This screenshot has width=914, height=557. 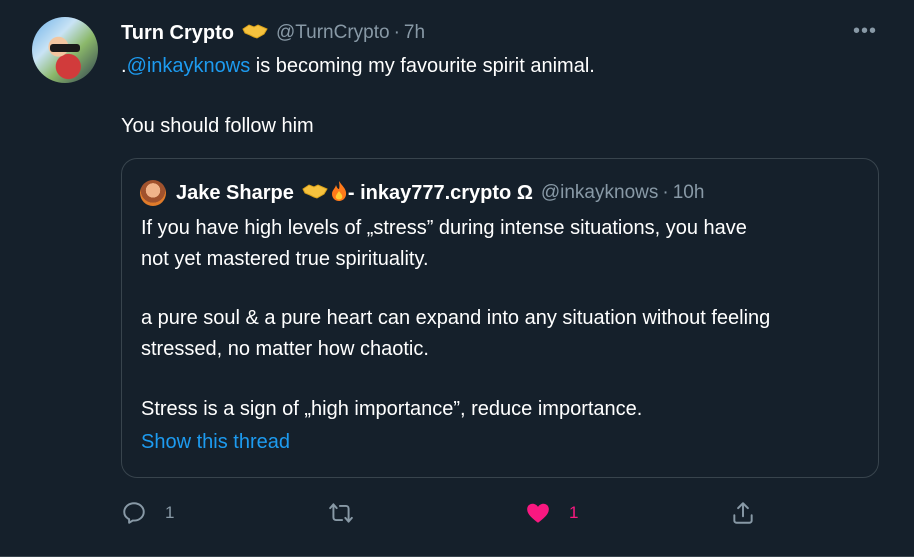 I want to click on quoted-author-handle: @inkayknows, so click(x=599, y=192).